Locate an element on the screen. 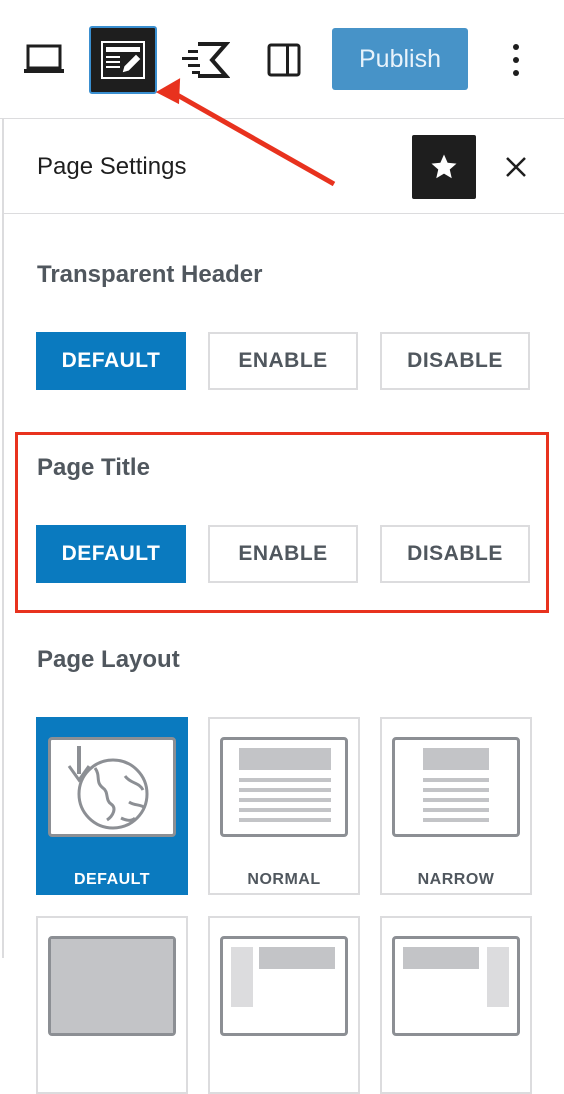  layout-option-narrow: NARROW is located at coordinates (456, 806).